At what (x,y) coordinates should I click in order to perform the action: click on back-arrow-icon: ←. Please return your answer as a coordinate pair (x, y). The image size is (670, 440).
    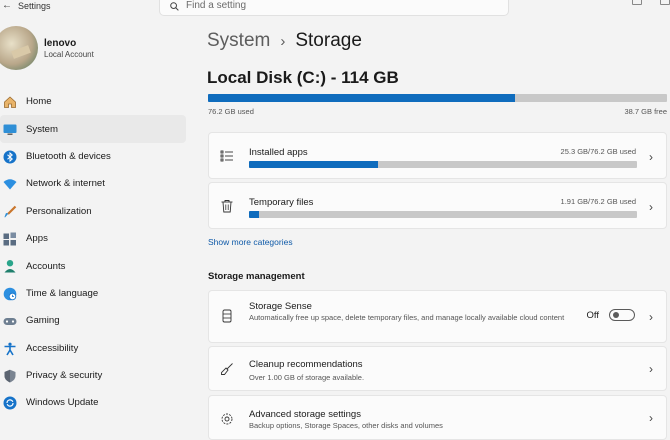
    Looking at the image, I should click on (7, 5).